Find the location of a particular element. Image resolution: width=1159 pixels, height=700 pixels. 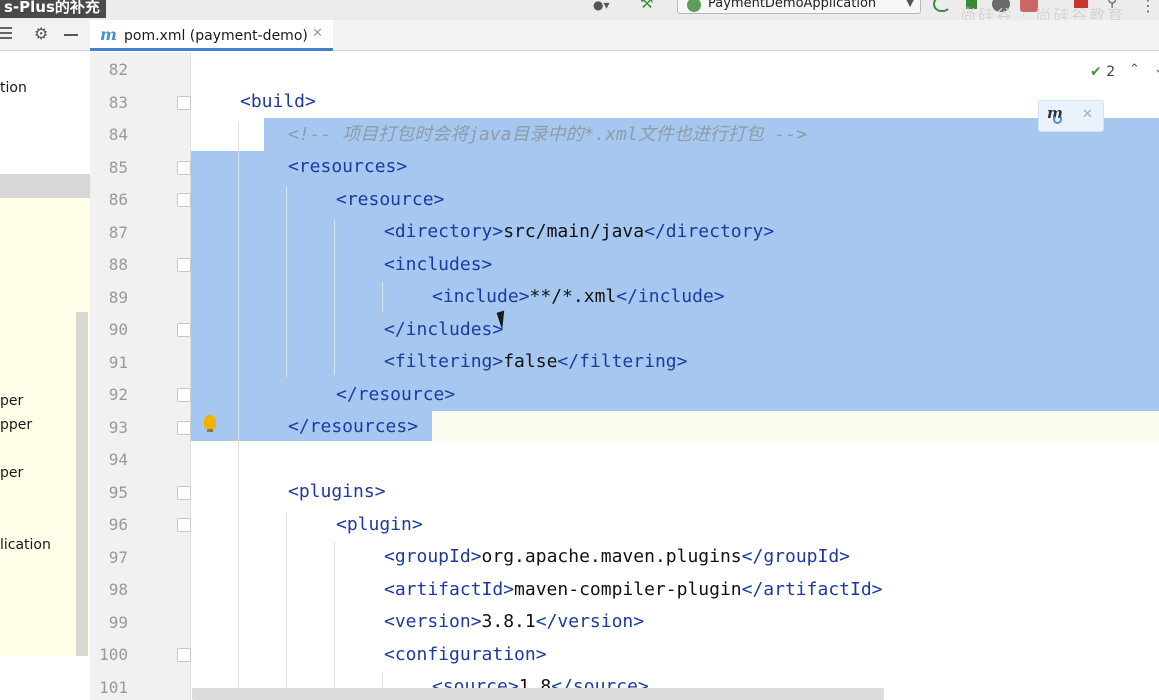

code-line: <!-- 项目打包时会将java目录中的*.xml文件也进行打包 --> is located at coordinates (547, 135).